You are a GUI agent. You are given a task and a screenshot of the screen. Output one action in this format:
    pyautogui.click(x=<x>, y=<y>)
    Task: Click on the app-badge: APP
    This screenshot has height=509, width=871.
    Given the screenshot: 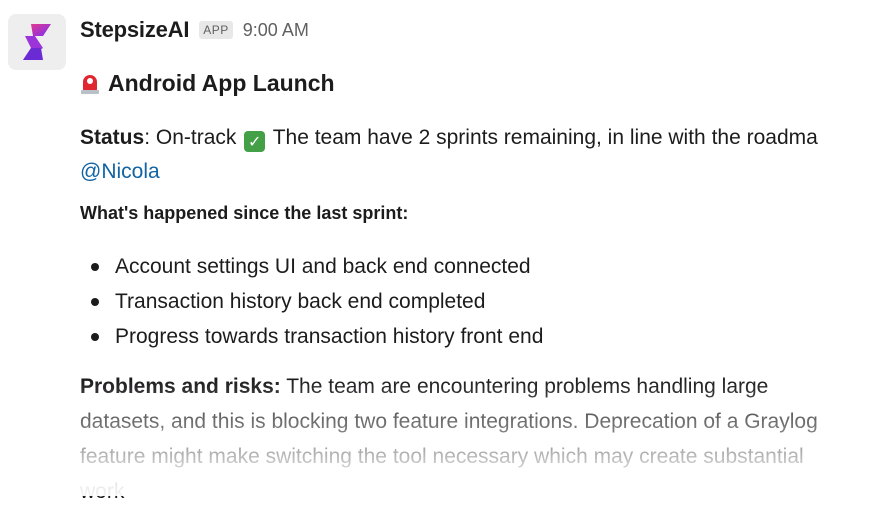 What is the action you would take?
    pyautogui.click(x=216, y=30)
    